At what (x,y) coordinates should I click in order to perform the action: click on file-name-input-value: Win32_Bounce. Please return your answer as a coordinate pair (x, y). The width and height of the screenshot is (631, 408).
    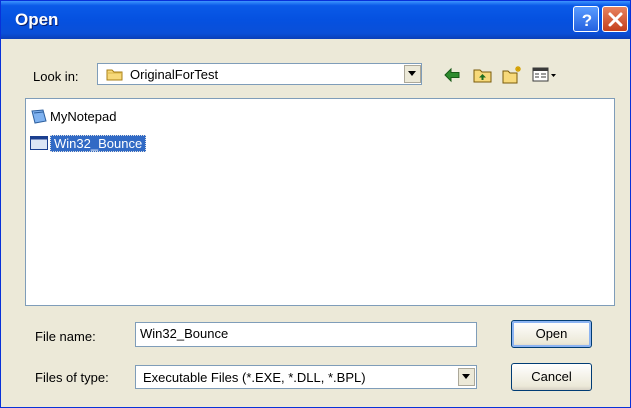
    Looking at the image, I should click on (184, 333).